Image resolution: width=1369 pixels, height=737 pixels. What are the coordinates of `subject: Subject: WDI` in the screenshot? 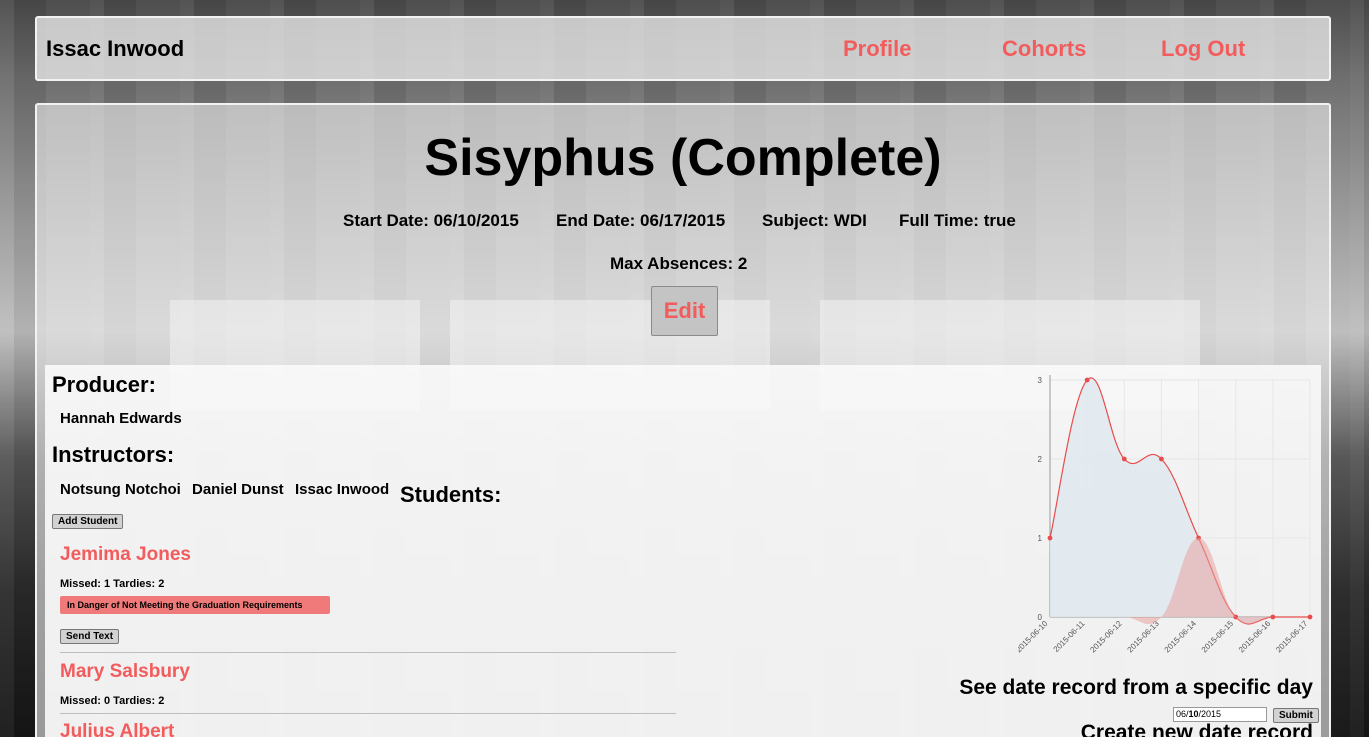 It's located at (814, 220).